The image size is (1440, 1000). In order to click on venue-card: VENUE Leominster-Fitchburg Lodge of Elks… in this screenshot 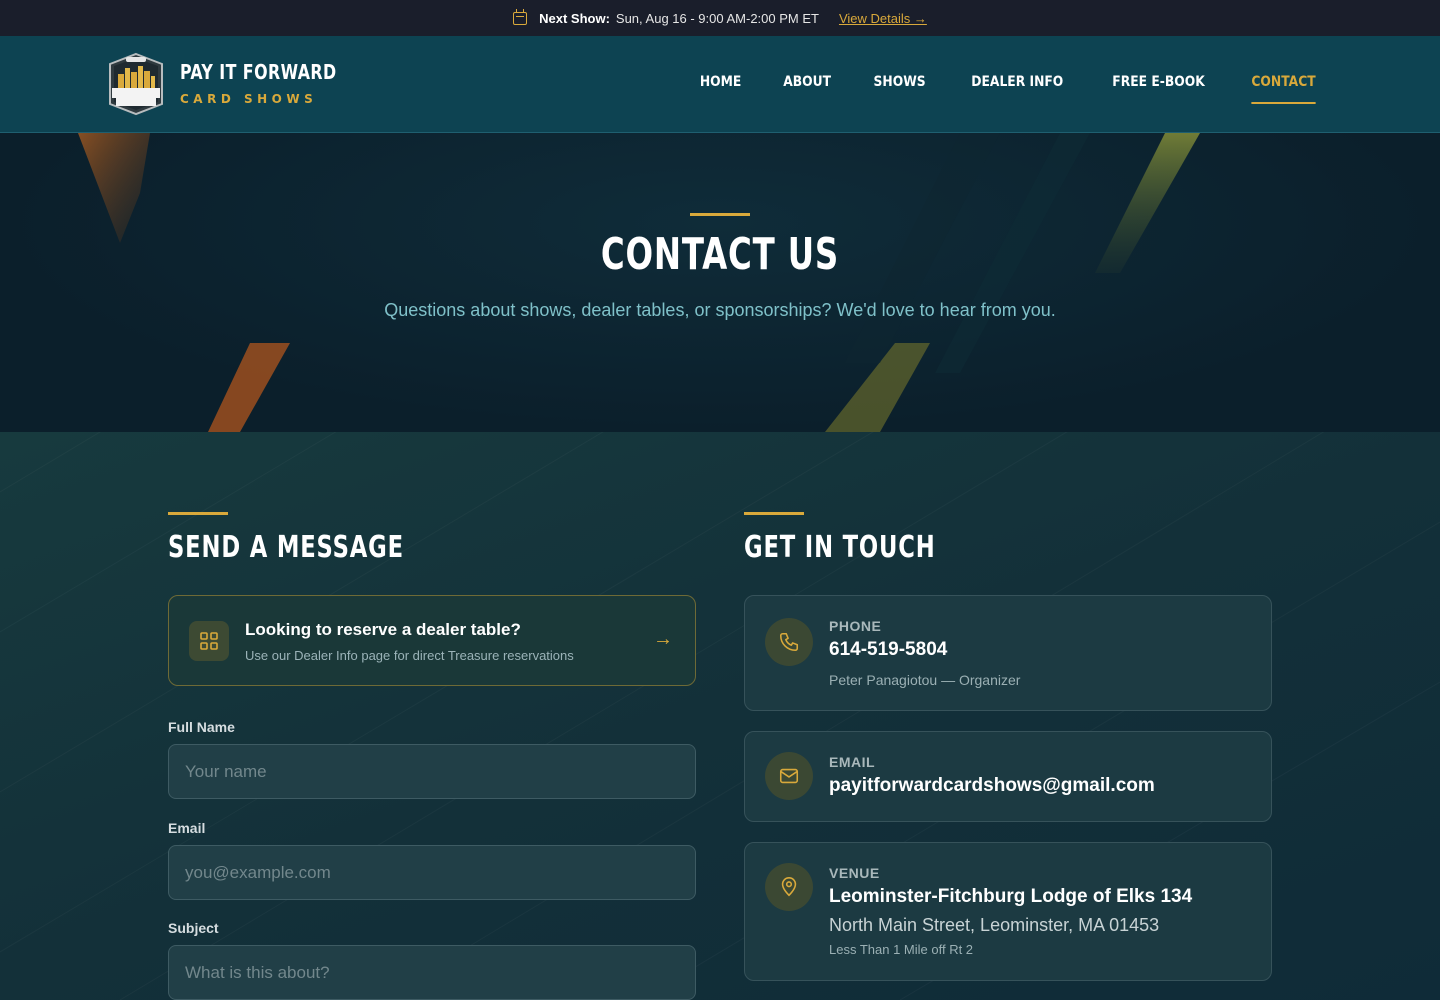, I will do `click(1008, 911)`.